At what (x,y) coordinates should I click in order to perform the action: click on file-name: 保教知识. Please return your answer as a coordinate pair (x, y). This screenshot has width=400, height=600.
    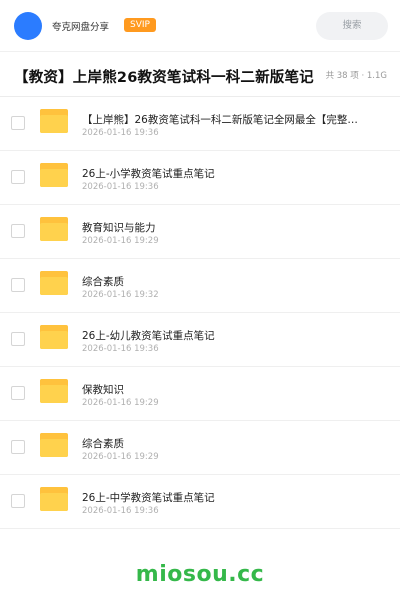
    Looking at the image, I should click on (222, 389).